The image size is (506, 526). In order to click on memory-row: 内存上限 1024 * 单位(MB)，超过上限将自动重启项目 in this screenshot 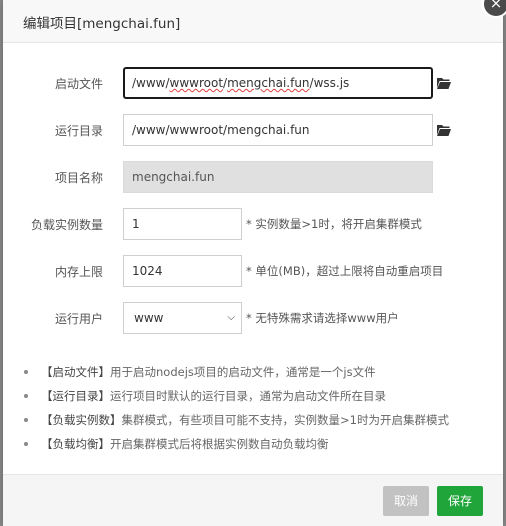, I will do `click(253, 271)`.